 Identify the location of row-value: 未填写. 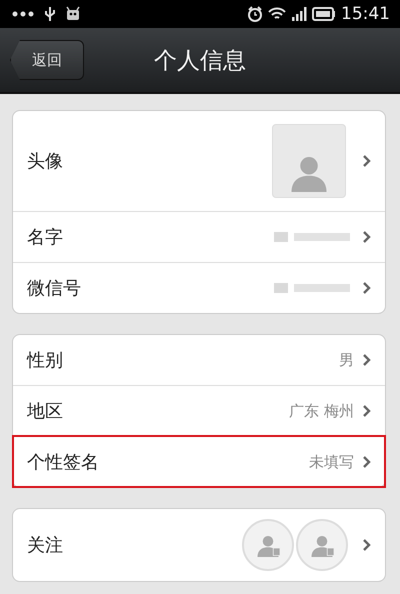
(331, 462).